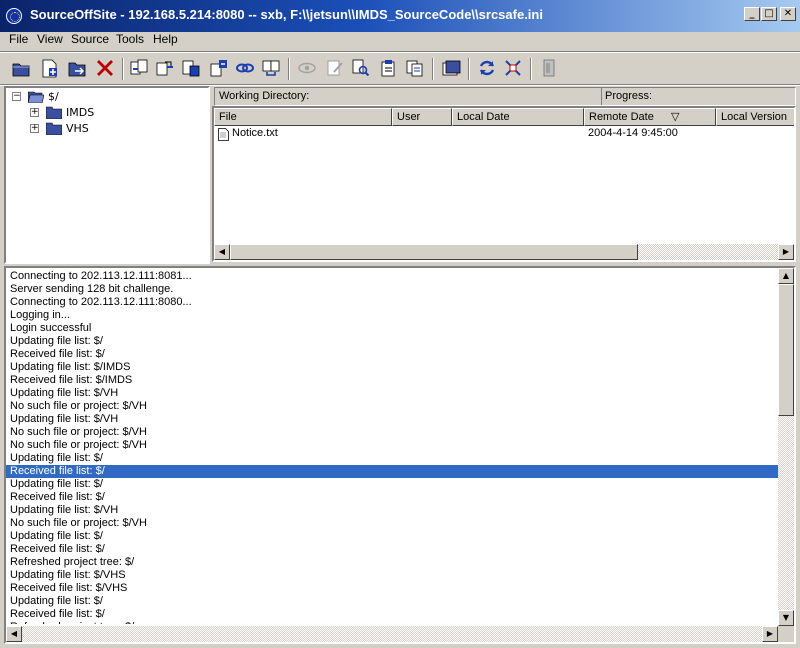 This screenshot has width=800, height=648. What do you see at coordinates (335, 68) in the screenshot?
I see `edit-icon` at bounding box center [335, 68].